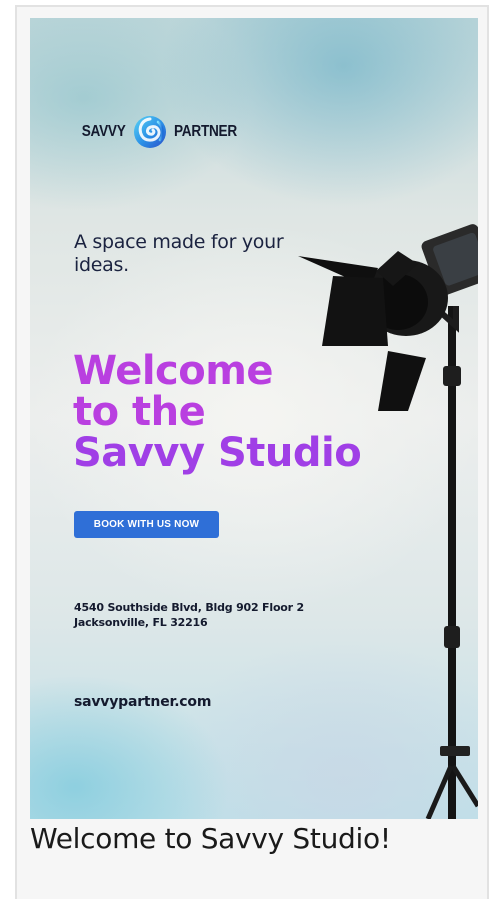 The width and height of the screenshot is (496, 899). Describe the element at coordinates (103, 131) in the screenshot. I see `logo-word-left: SAVVY` at that location.